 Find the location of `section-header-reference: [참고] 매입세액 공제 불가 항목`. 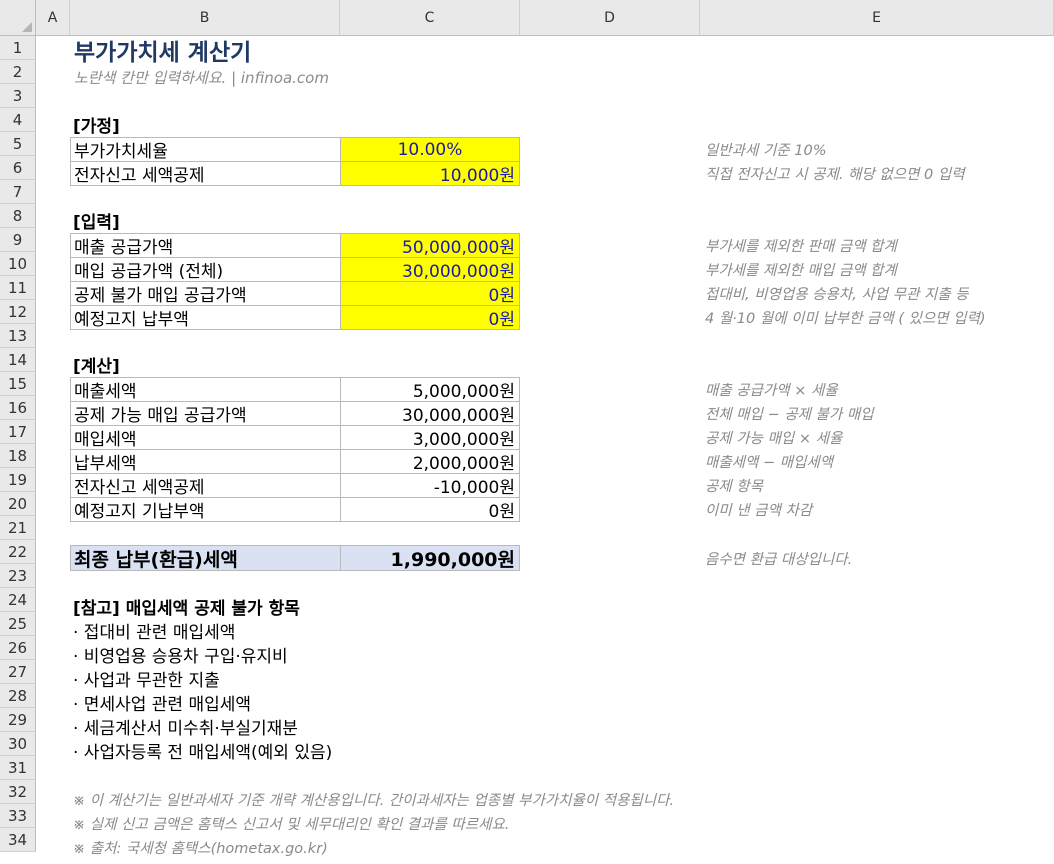

section-header-reference: [참고] 매입세액 공제 불가 항목 is located at coordinates (186, 609).